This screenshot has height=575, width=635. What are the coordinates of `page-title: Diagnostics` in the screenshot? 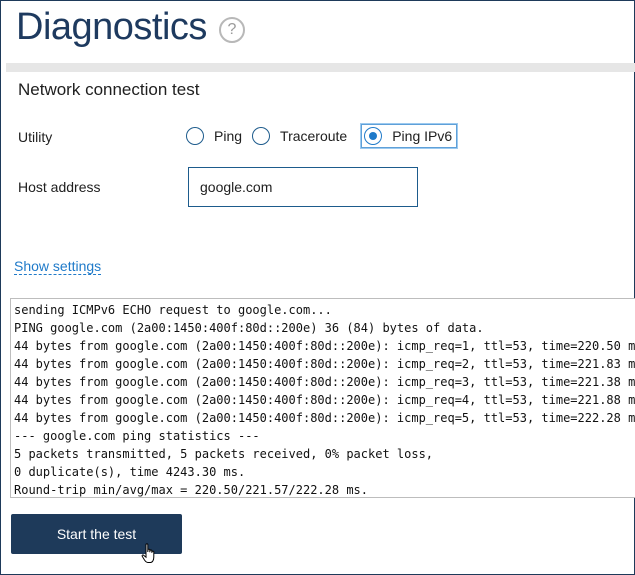 It's located at (111, 27).